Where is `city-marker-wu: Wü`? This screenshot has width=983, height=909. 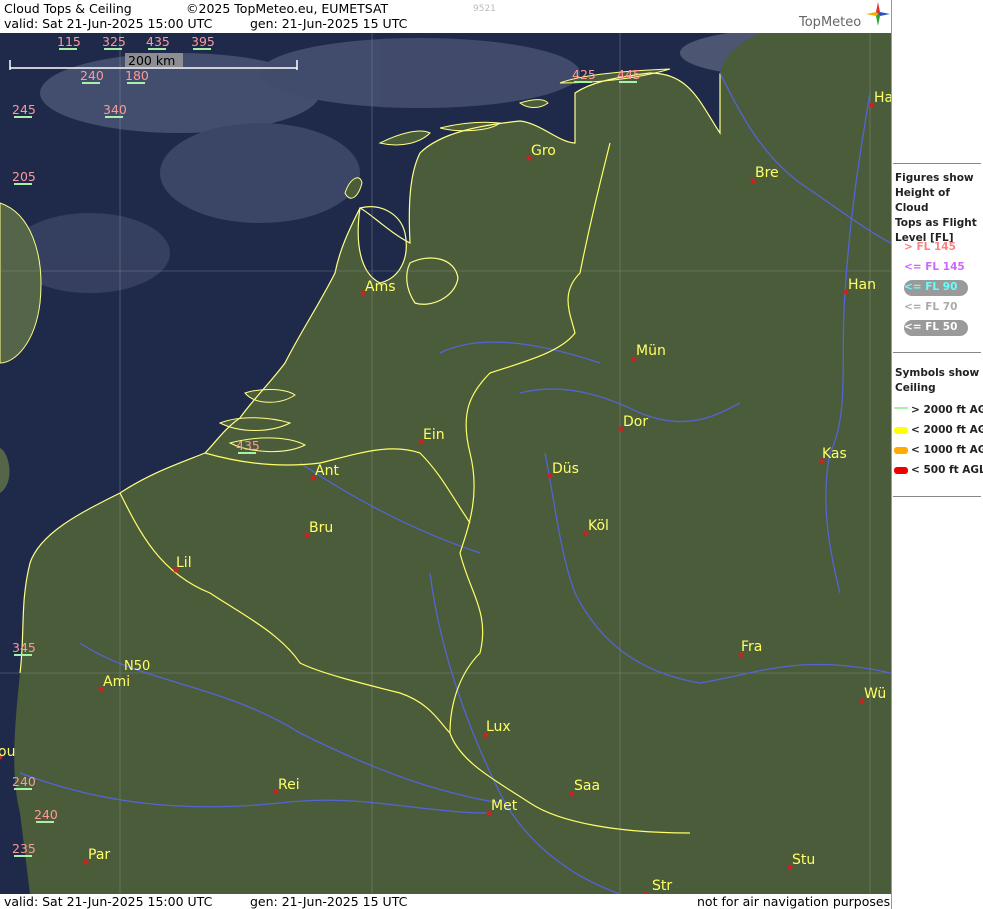 city-marker-wu: Wü is located at coordinates (872, 695).